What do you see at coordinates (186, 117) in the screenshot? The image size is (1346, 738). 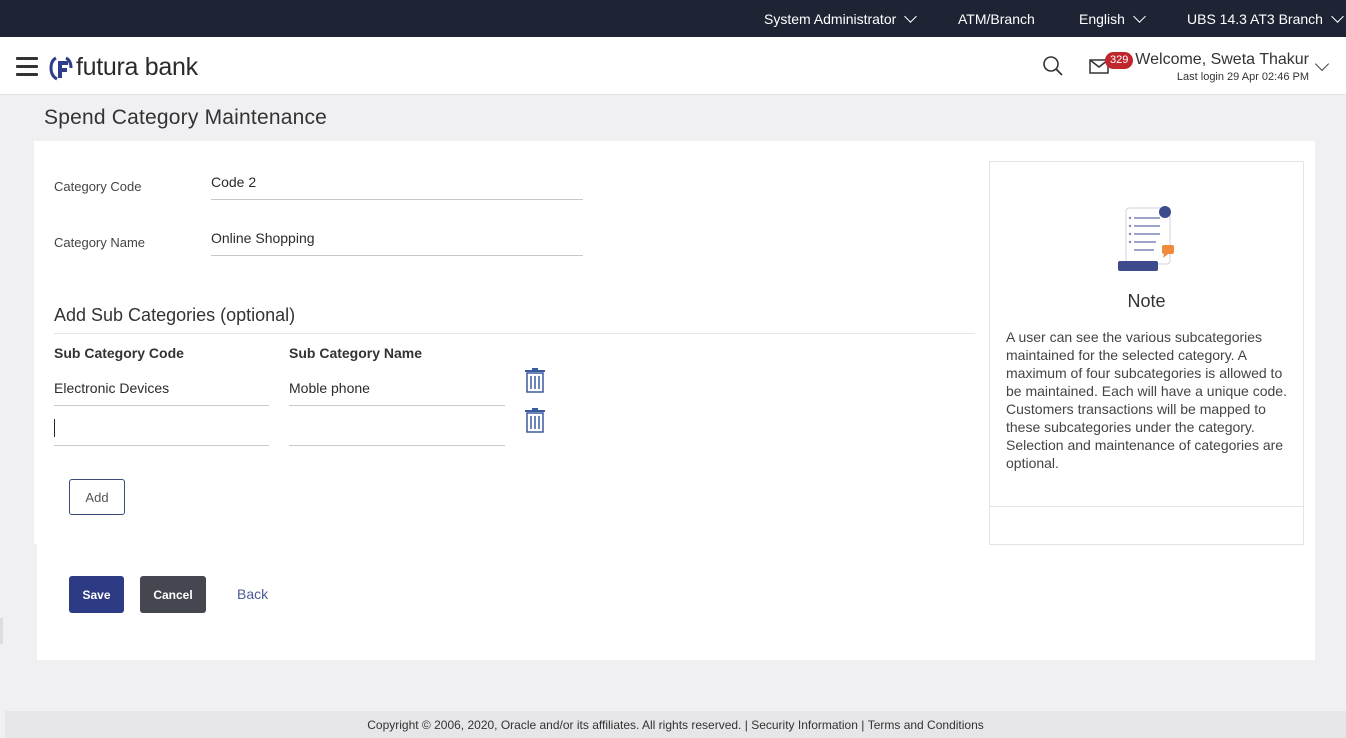 I see `page-title: Spend Category Maintenance` at bounding box center [186, 117].